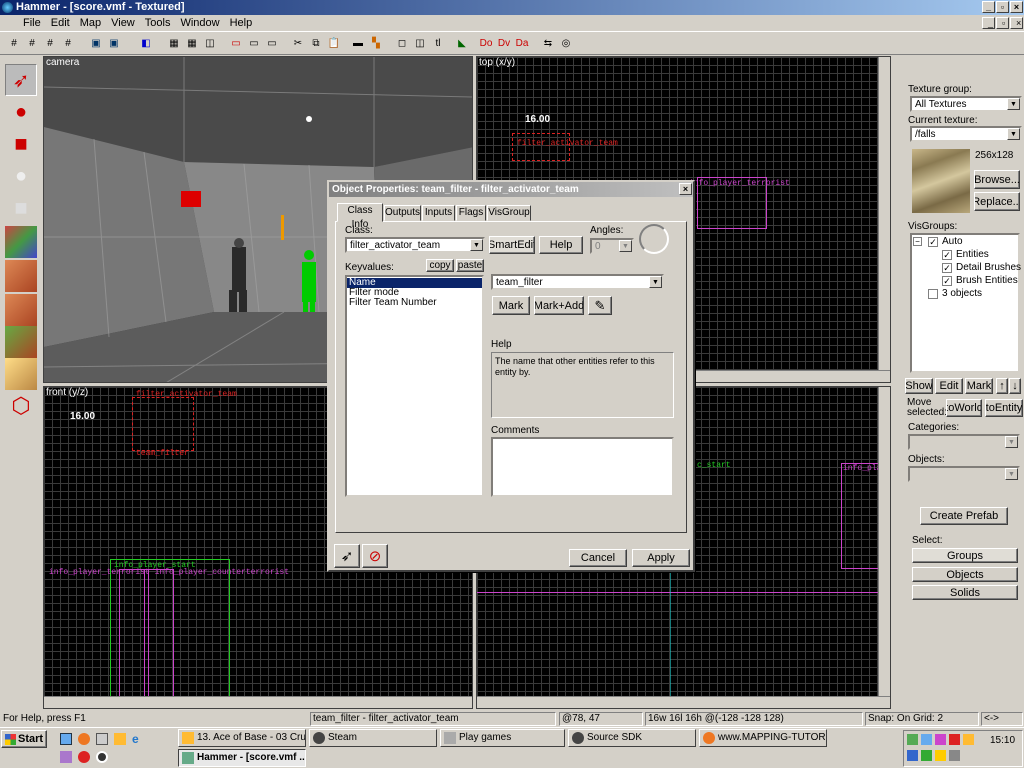  I want to click on menu-file: File, so click(32, 23).